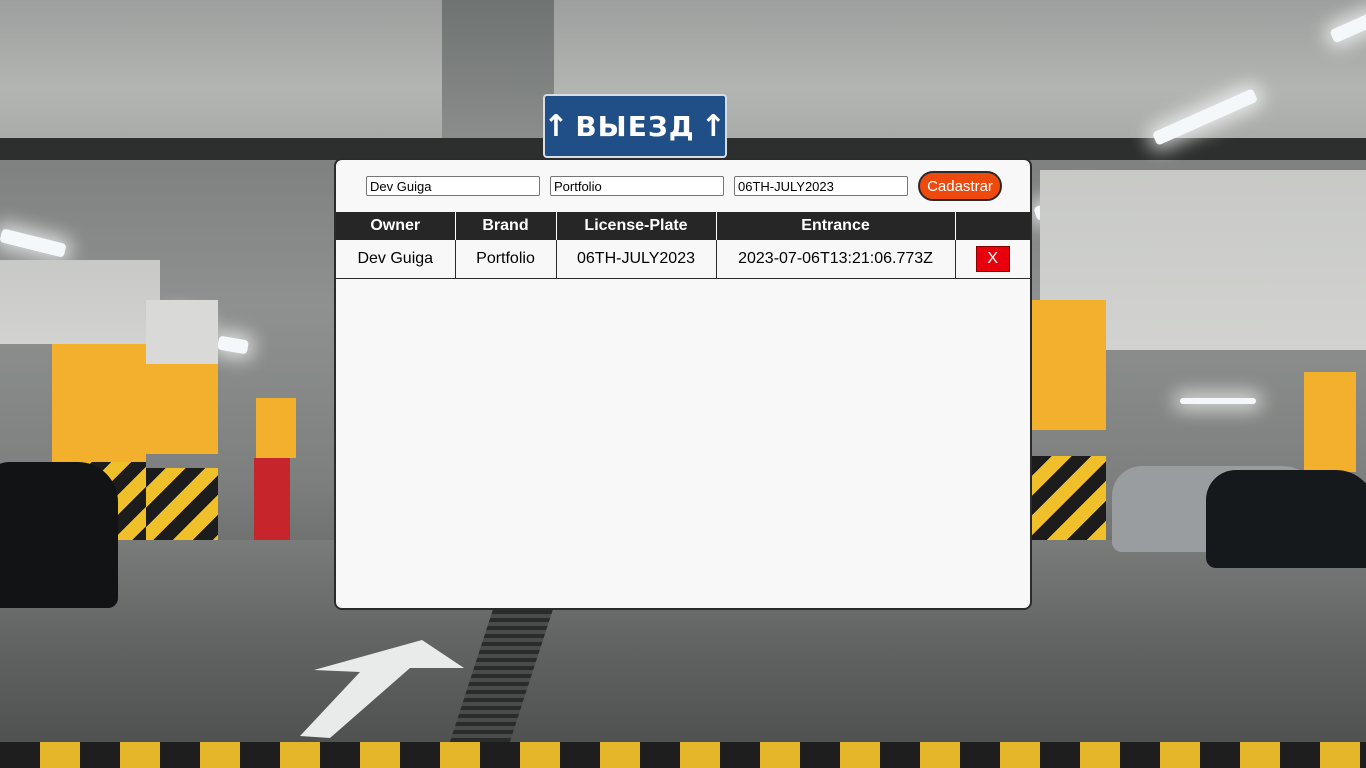 This screenshot has height=768, width=1366. Describe the element at coordinates (683, 755) in the screenshot. I see `speed-bump` at that location.